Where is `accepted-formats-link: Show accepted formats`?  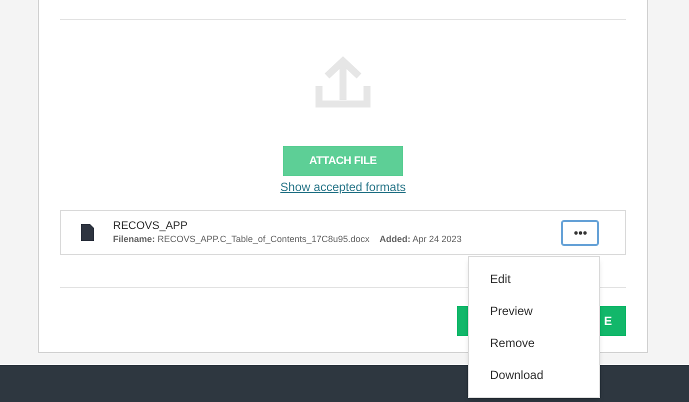
accepted-formats-link: Show accepted formats is located at coordinates (343, 187).